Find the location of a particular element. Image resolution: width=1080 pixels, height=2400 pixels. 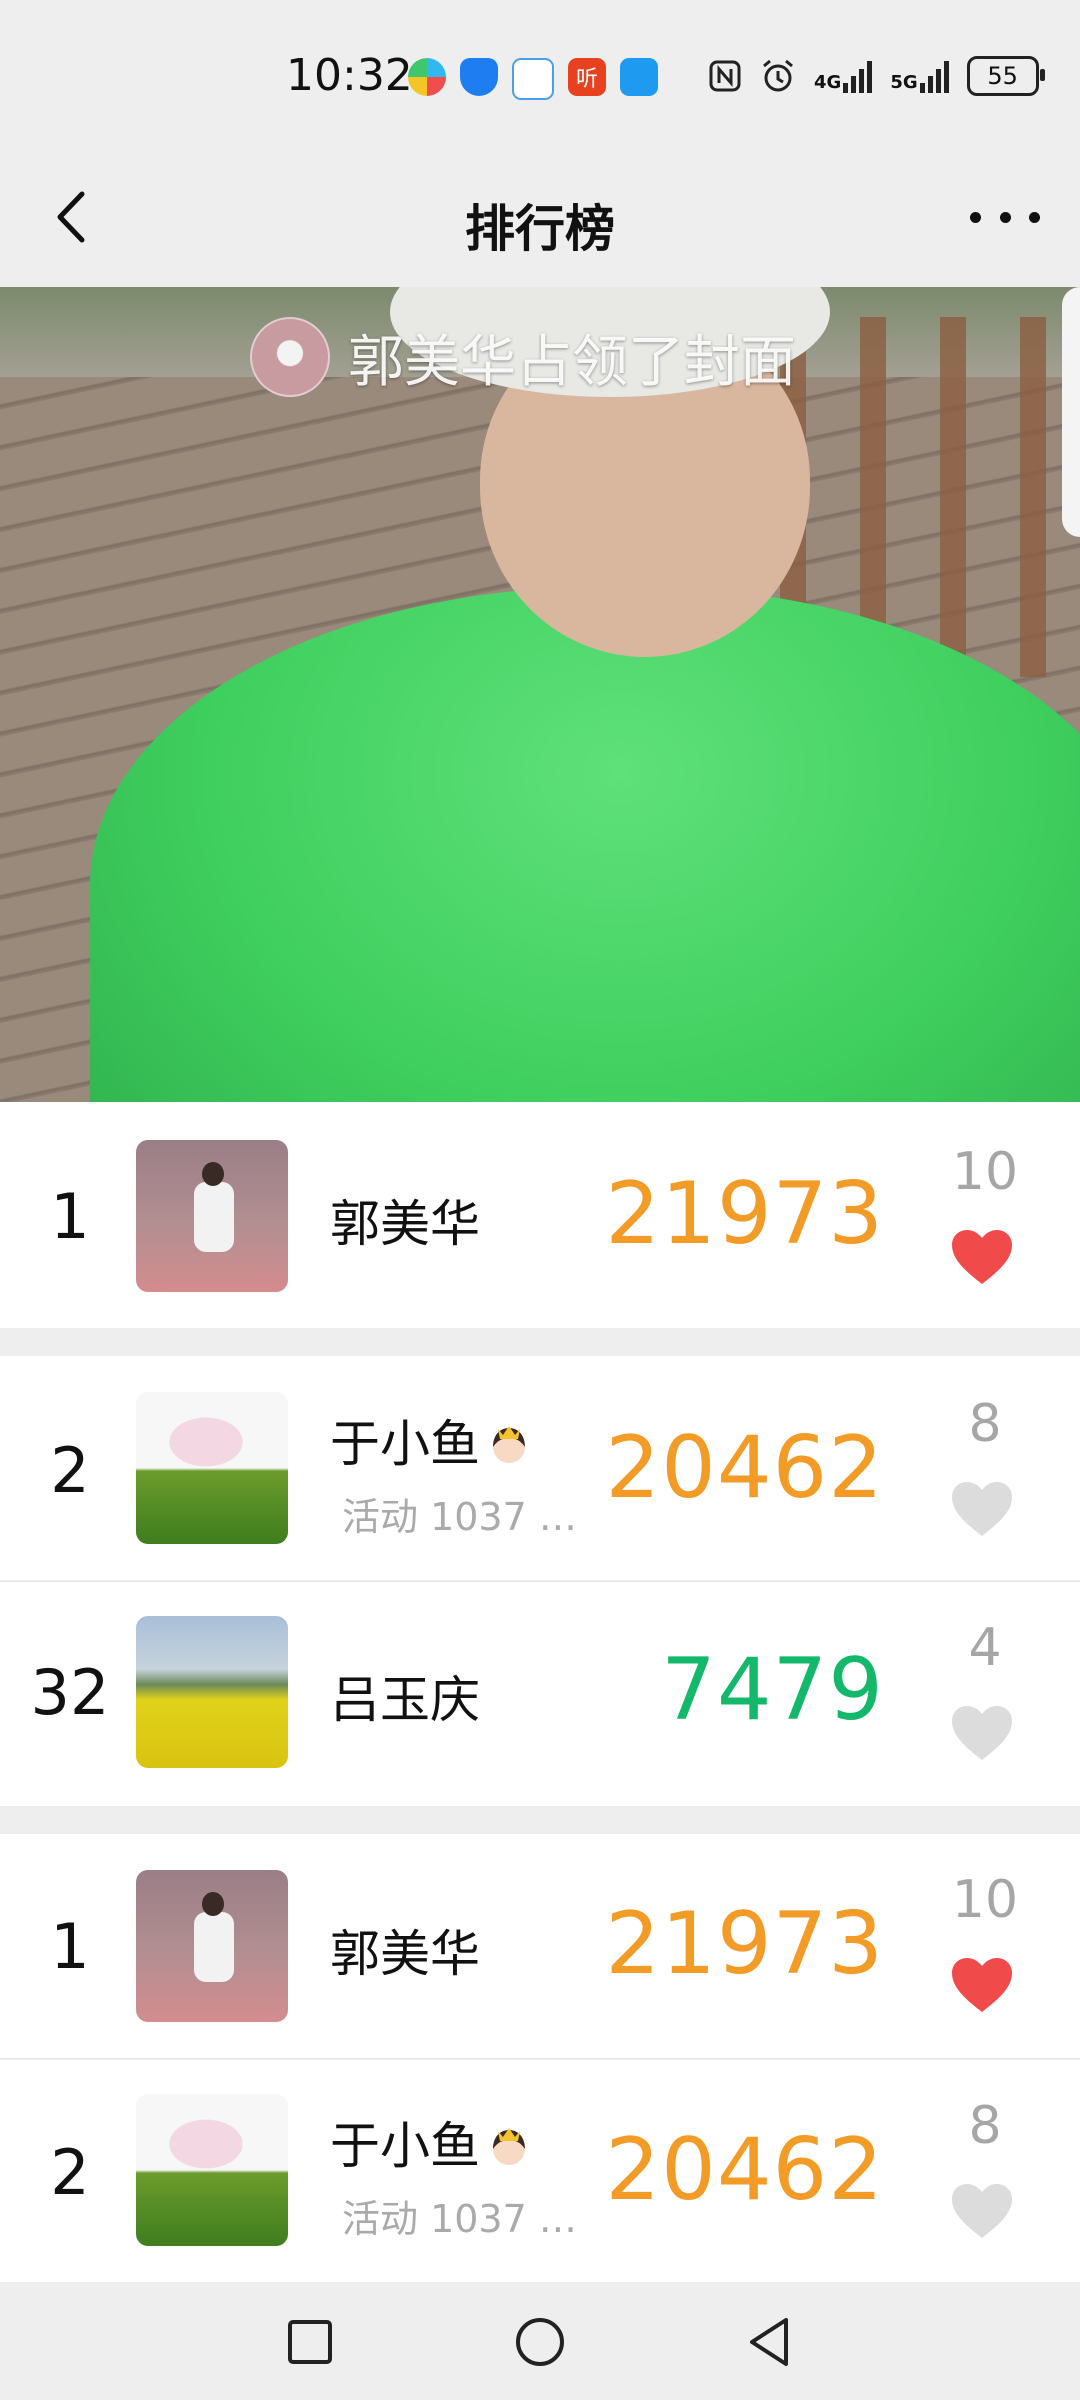

rank-number: 32 is located at coordinates (70, 1692).